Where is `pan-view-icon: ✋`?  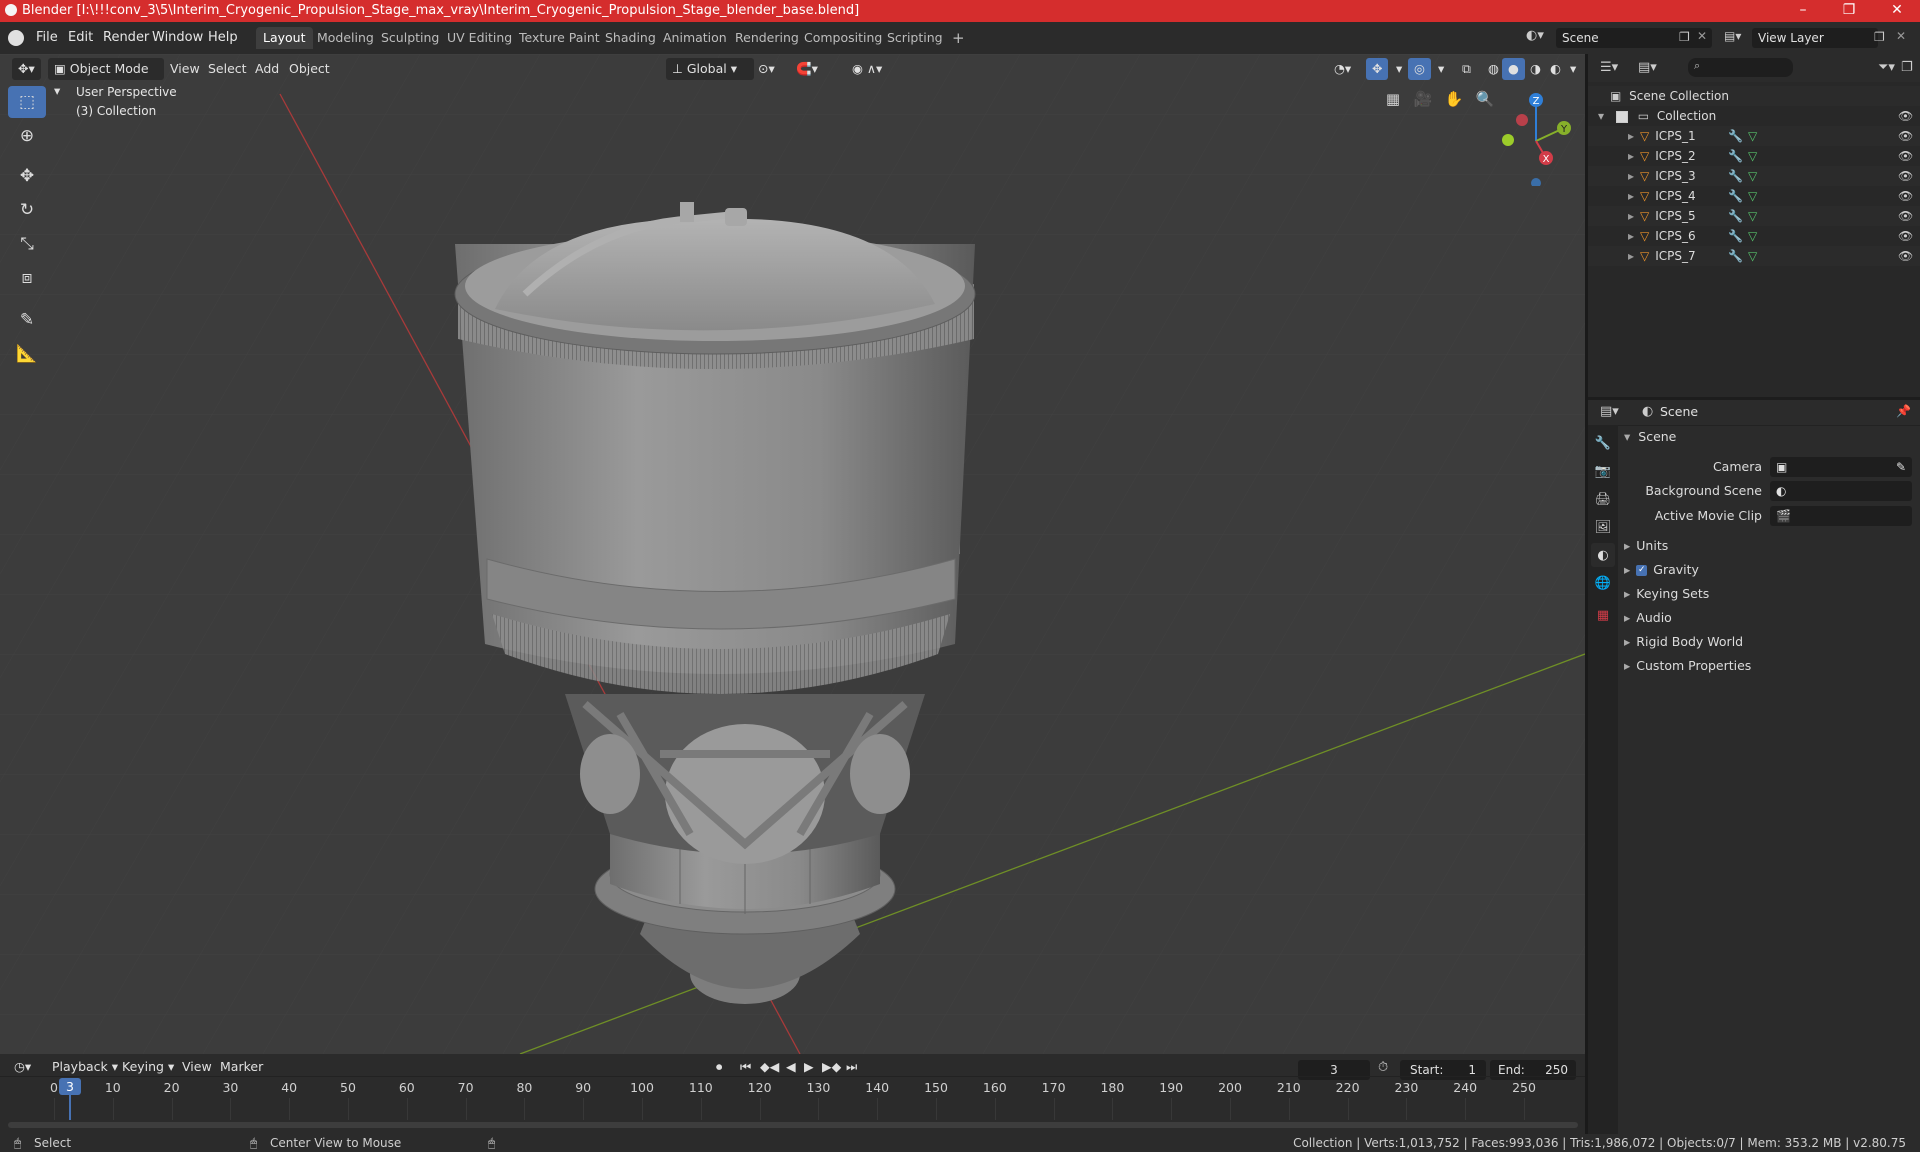
pan-view-icon: ✋ is located at coordinates (1454, 99).